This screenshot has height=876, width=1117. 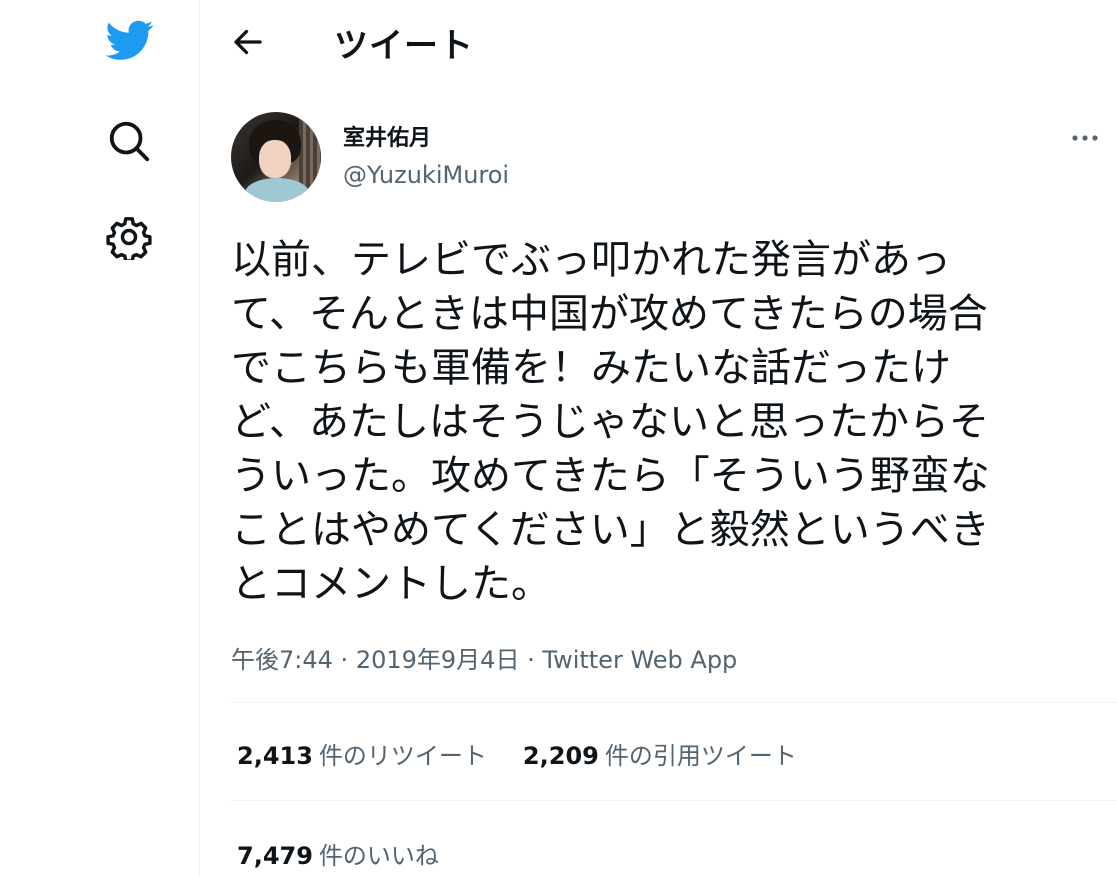 I want to click on likes-stats: 7,479 件のいいね, so click(x=338, y=853).